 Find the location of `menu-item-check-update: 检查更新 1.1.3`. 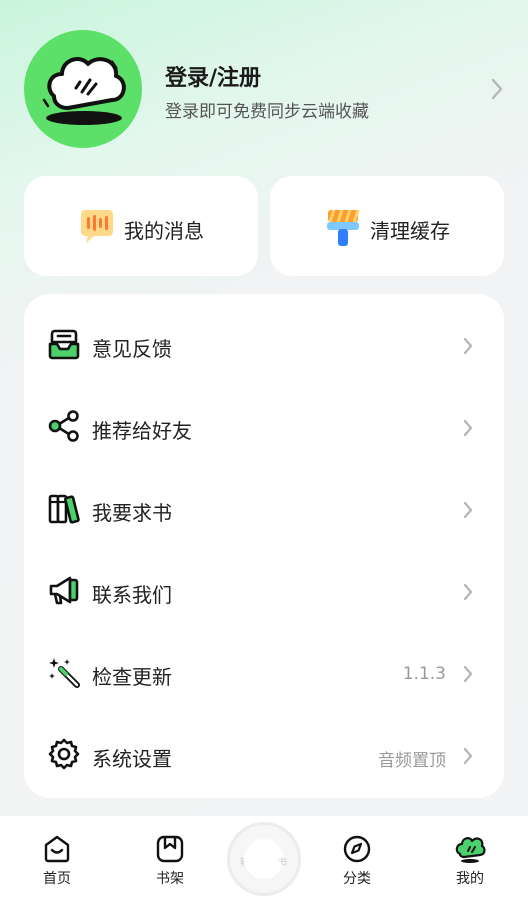

menu-item-check-update: 检查更新 1.1.3 is located at coordinates (264, 669).